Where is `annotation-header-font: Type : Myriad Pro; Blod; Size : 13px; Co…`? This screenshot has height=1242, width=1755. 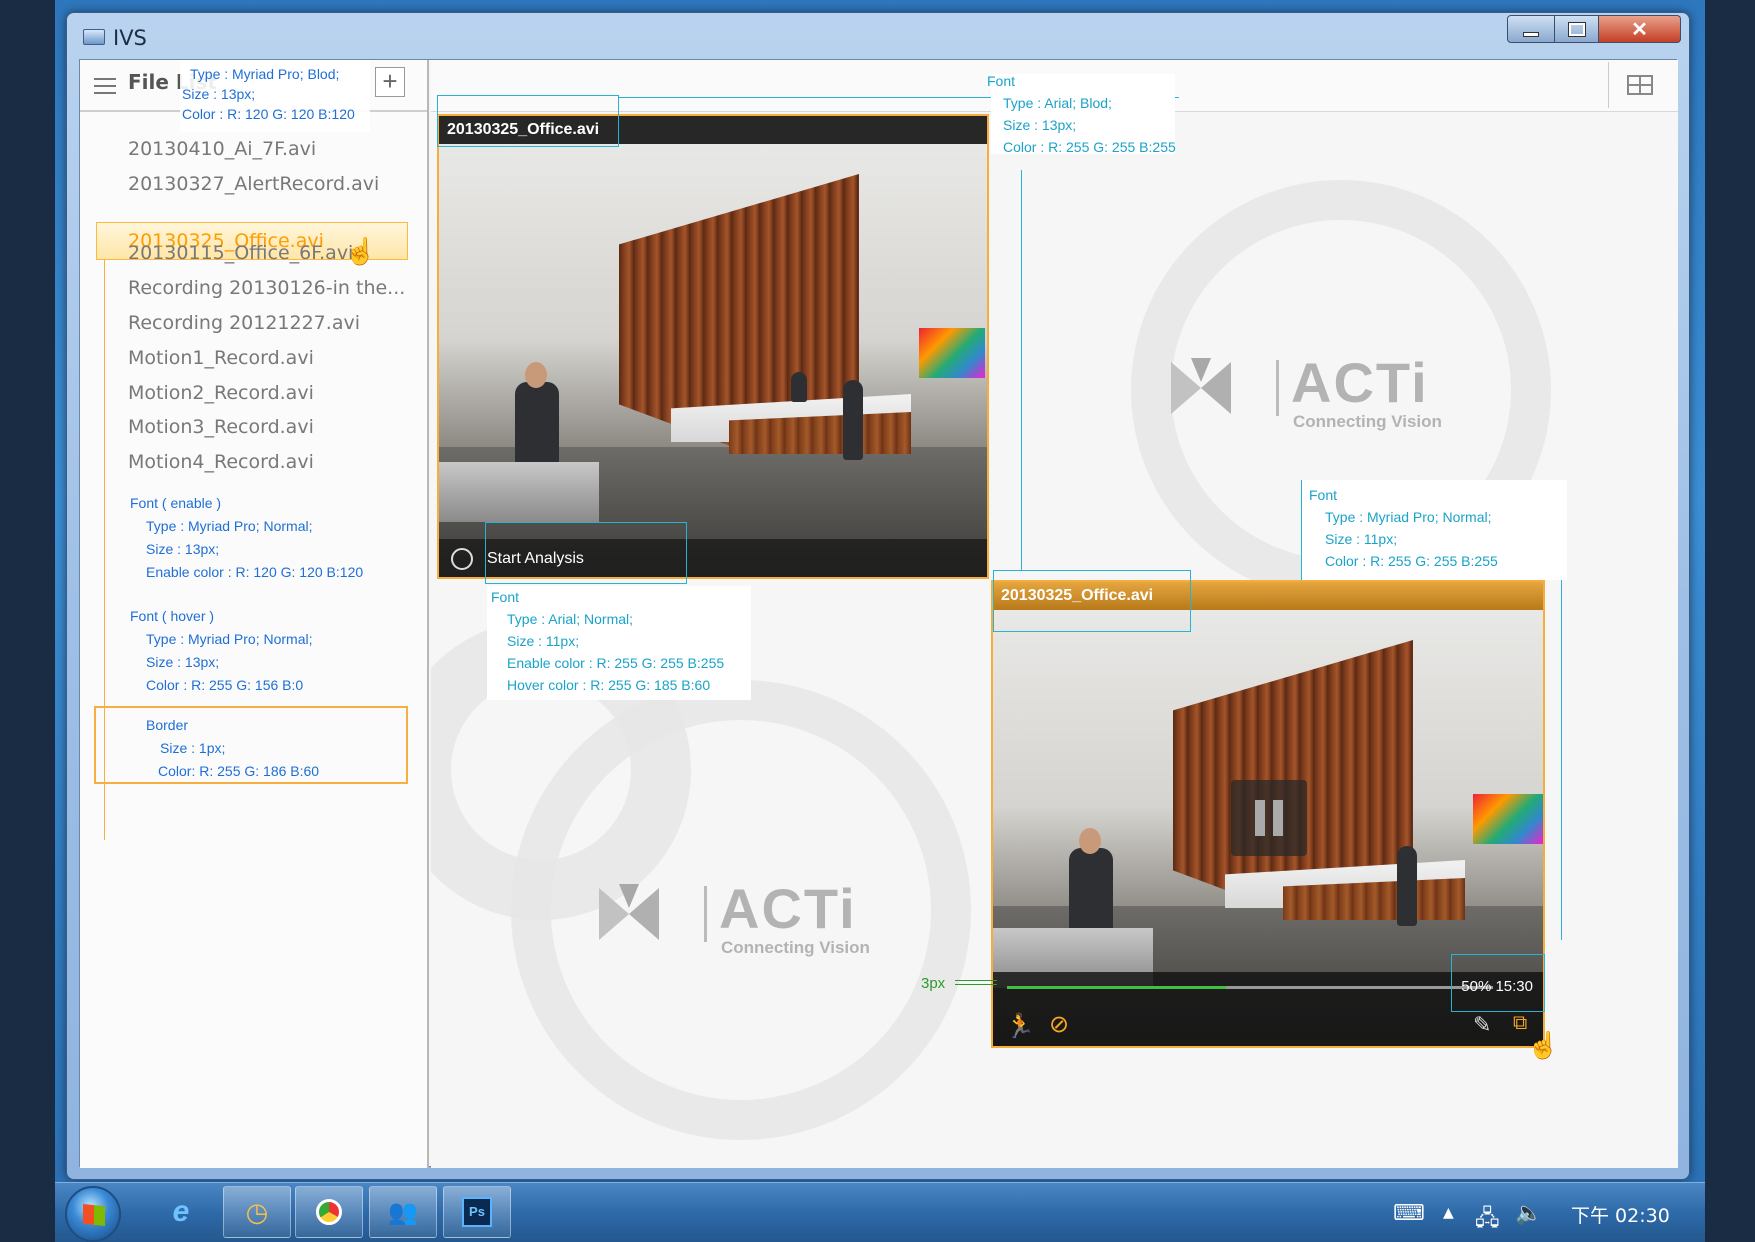
annotation-header-font: Type : Myriad Pro; Blod; Size : 13px; Co… is located at coordinates (268, 94).